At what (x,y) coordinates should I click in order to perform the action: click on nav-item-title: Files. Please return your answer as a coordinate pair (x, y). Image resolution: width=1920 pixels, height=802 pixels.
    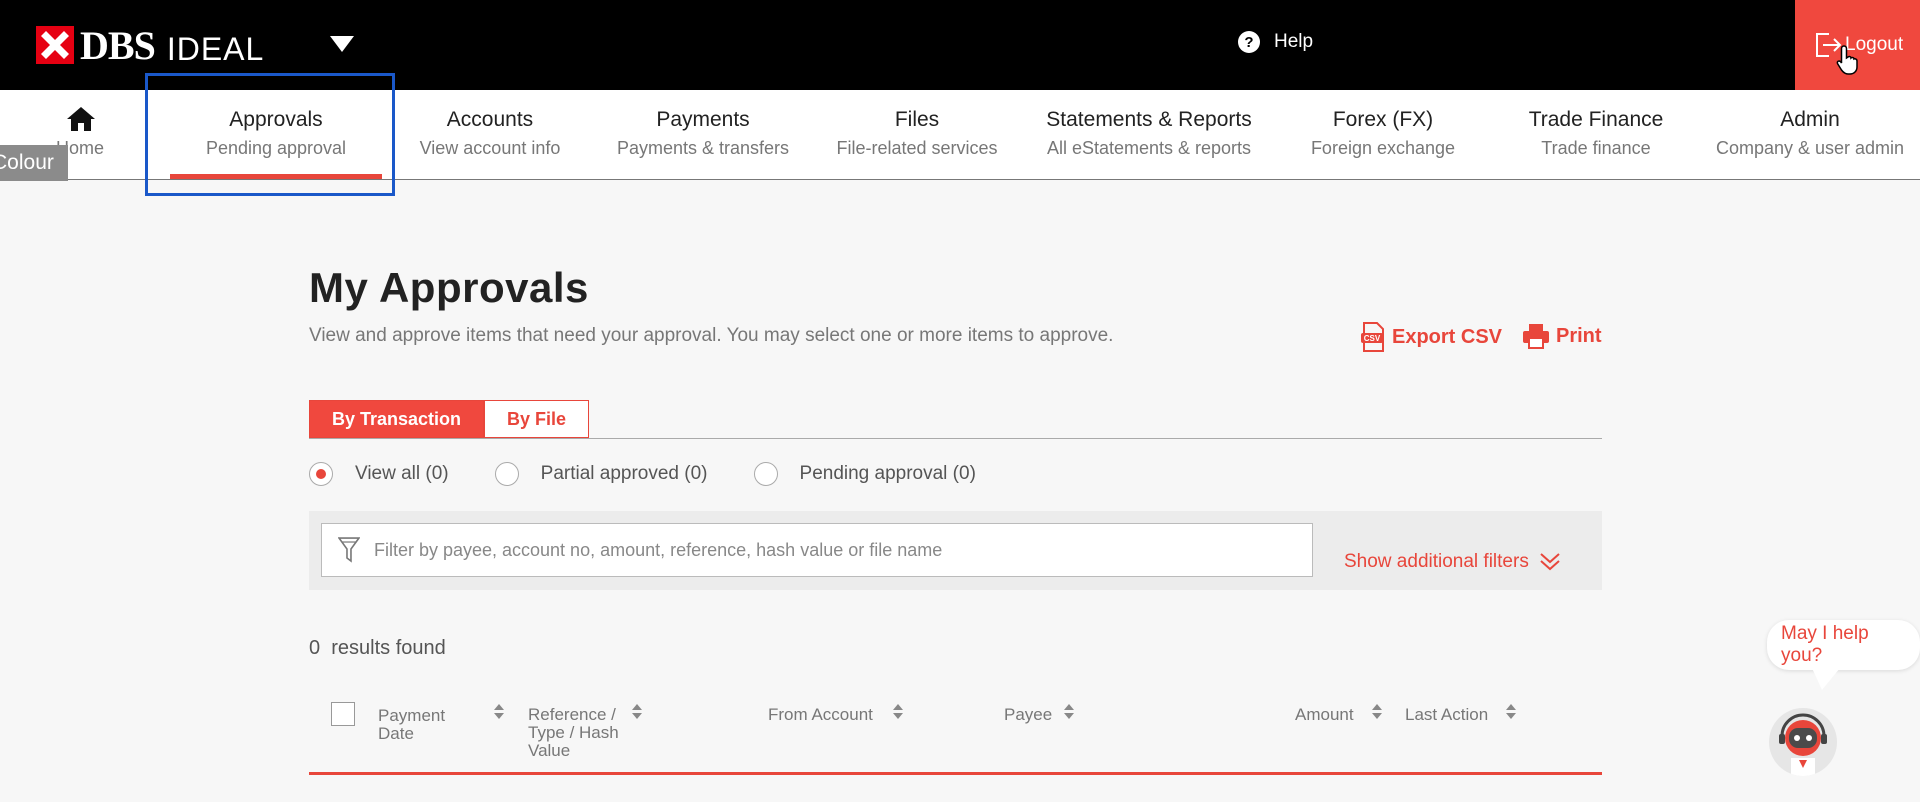
    Looking at the image, I should click on (917, 119).